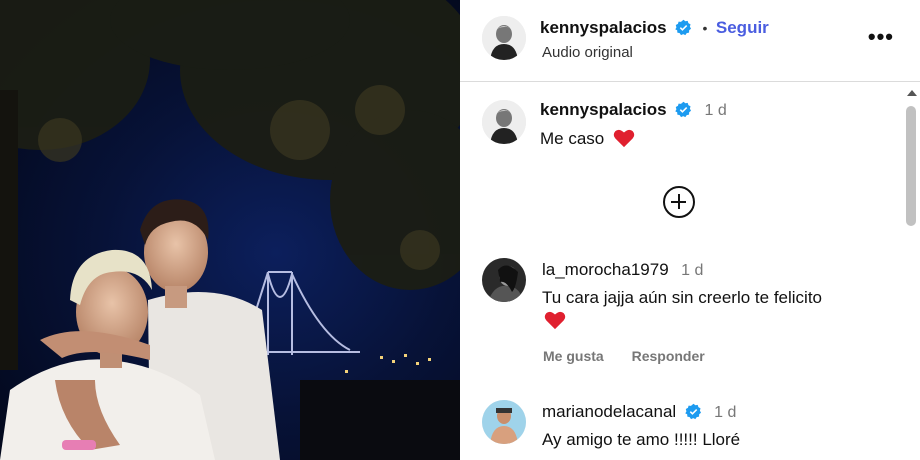 This screenshot has height=460, width=920. Describe the element at coordinates (679, 202) in the screenshot. I see `load-more-comments-icon` at that location.